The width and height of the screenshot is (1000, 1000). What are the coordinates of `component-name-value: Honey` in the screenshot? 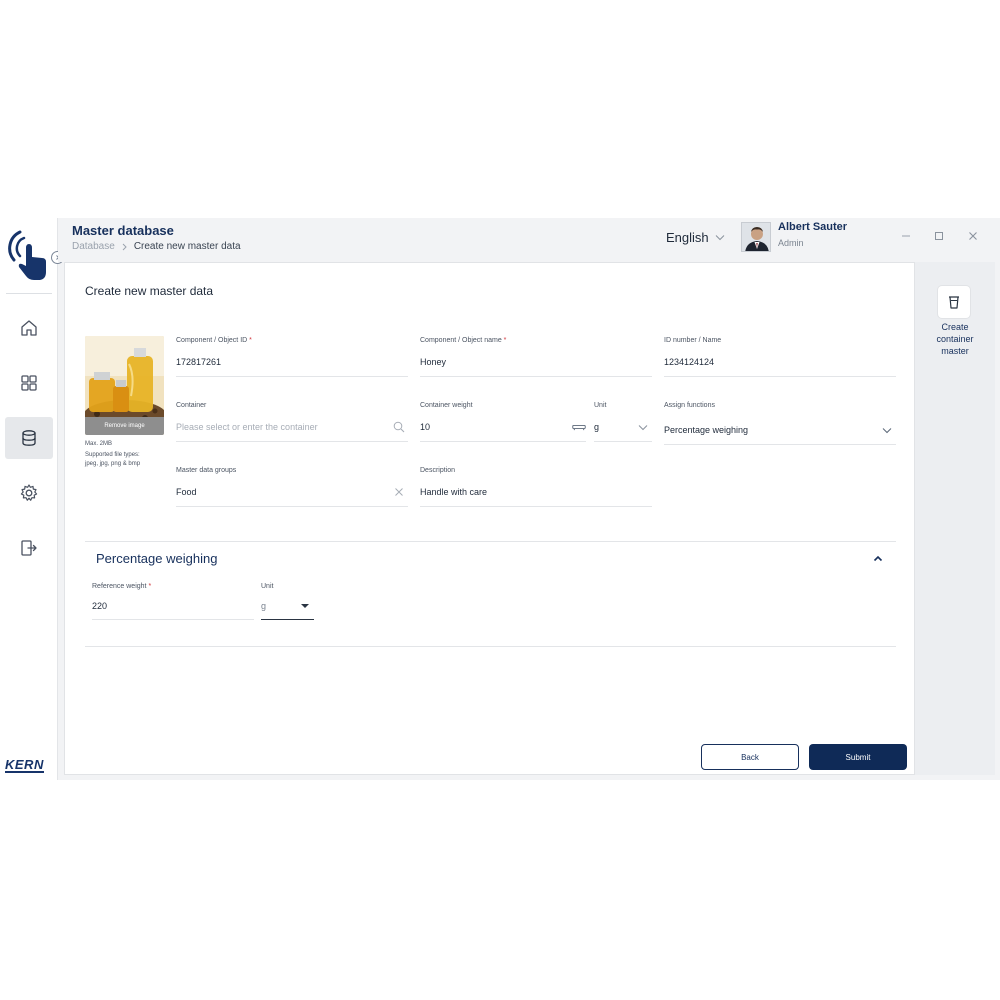 It's located at (433, 362).